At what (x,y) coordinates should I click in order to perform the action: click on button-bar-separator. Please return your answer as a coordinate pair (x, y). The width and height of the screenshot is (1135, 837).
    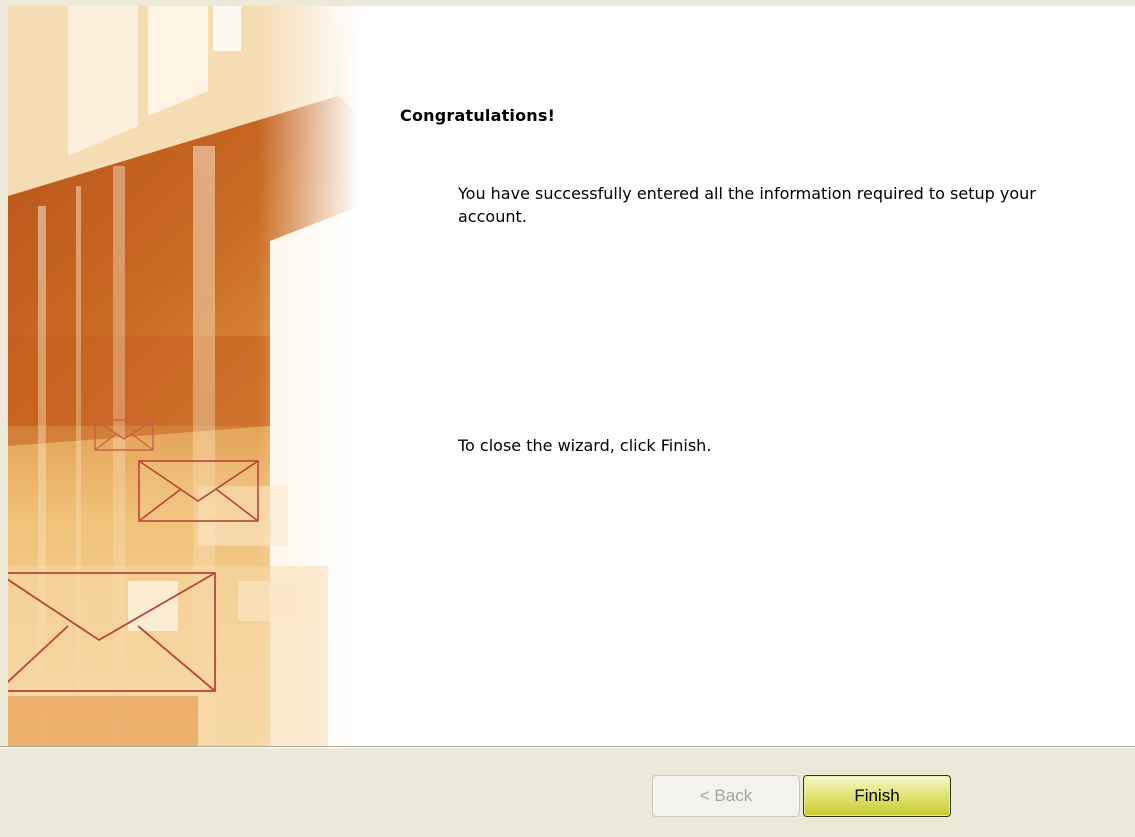
    Looking at the image, I should click on (567, 747).